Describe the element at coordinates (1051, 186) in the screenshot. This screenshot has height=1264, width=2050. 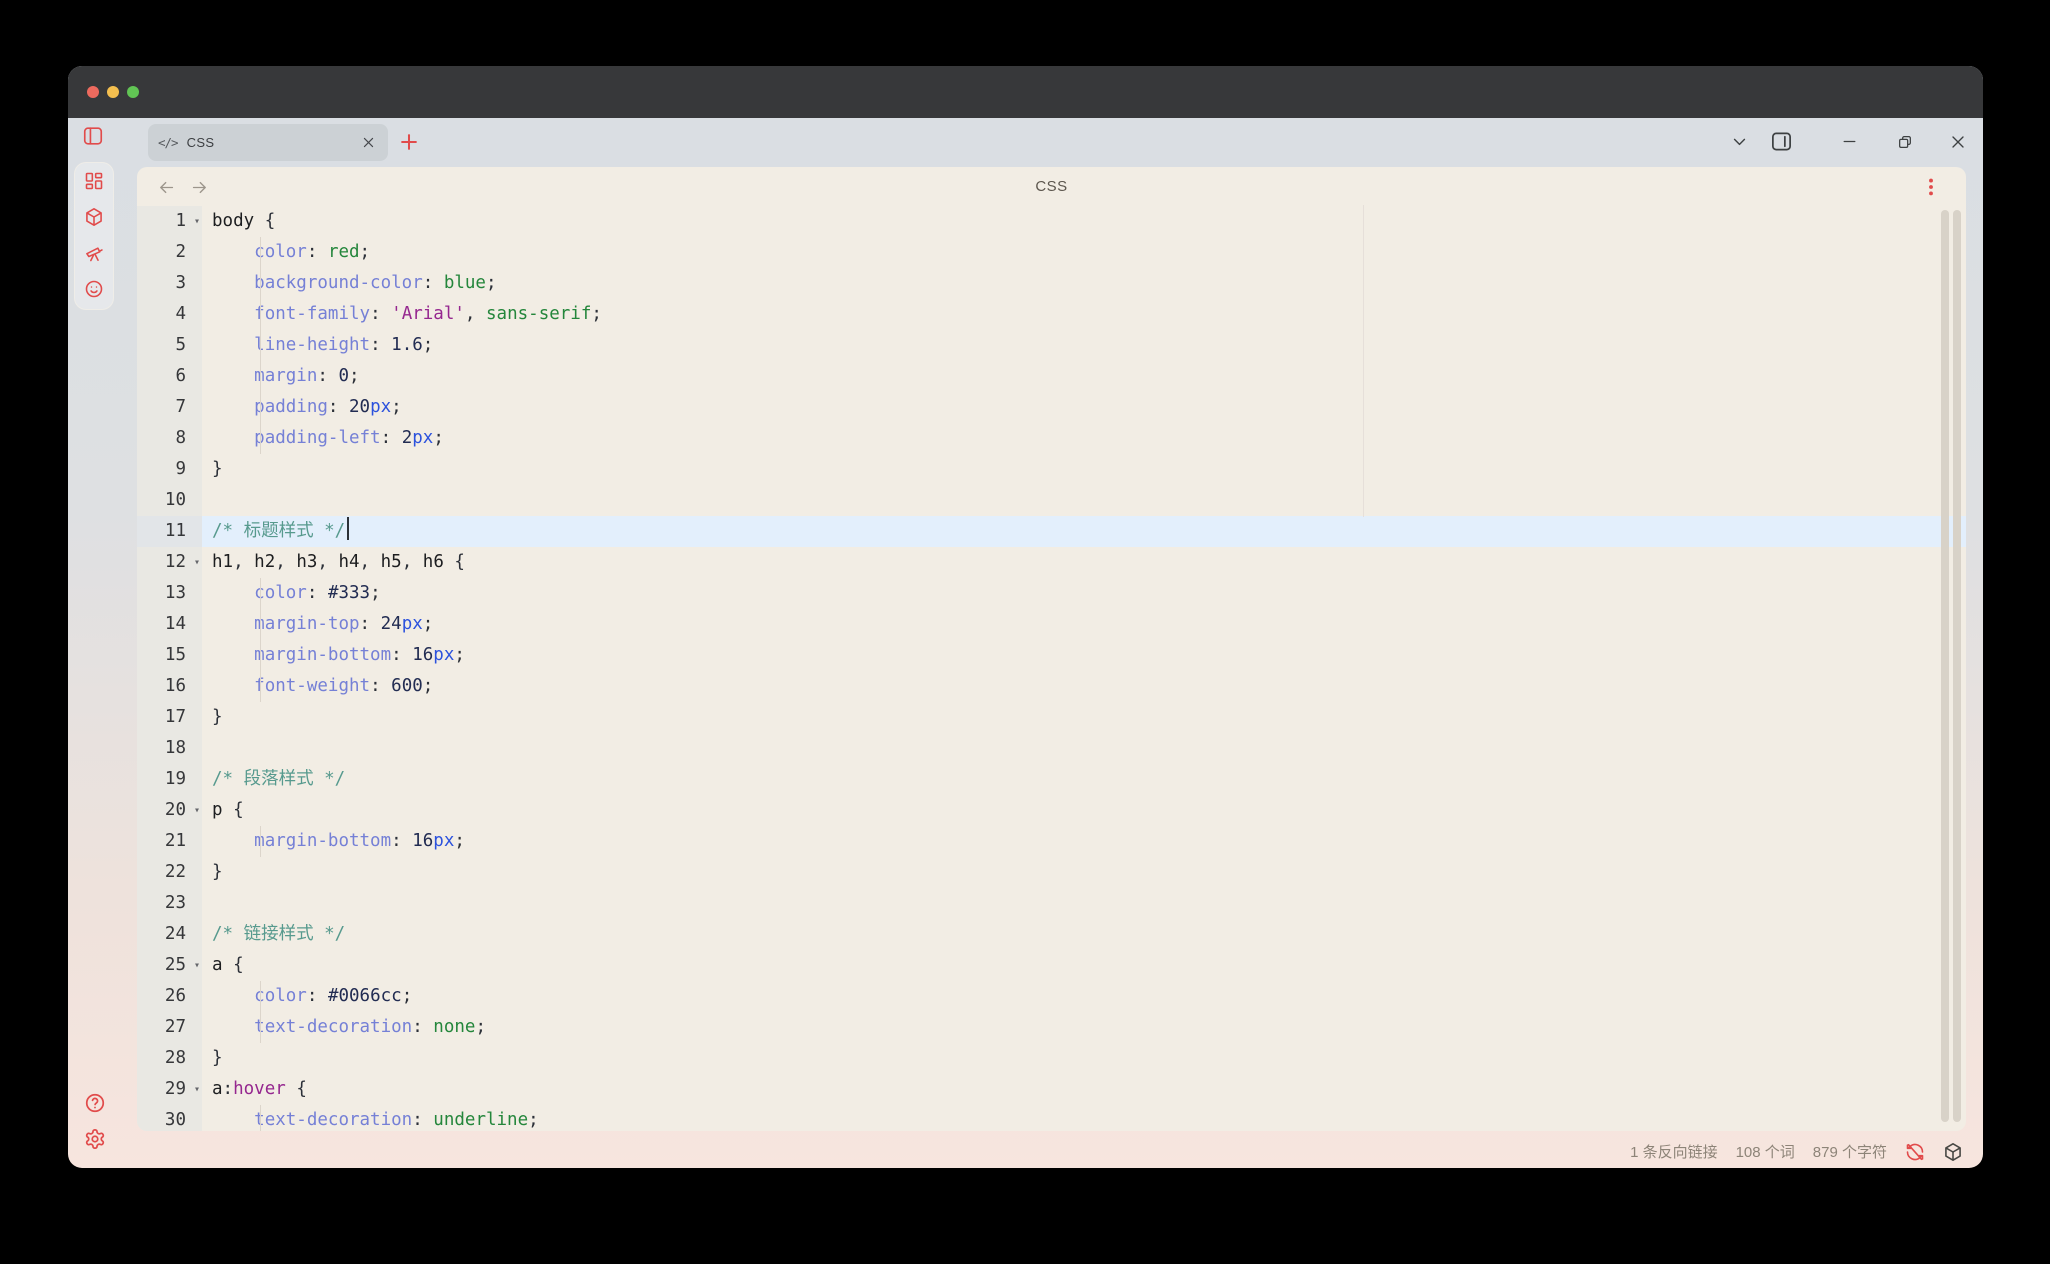
I see `note-title: CSS` at that location.